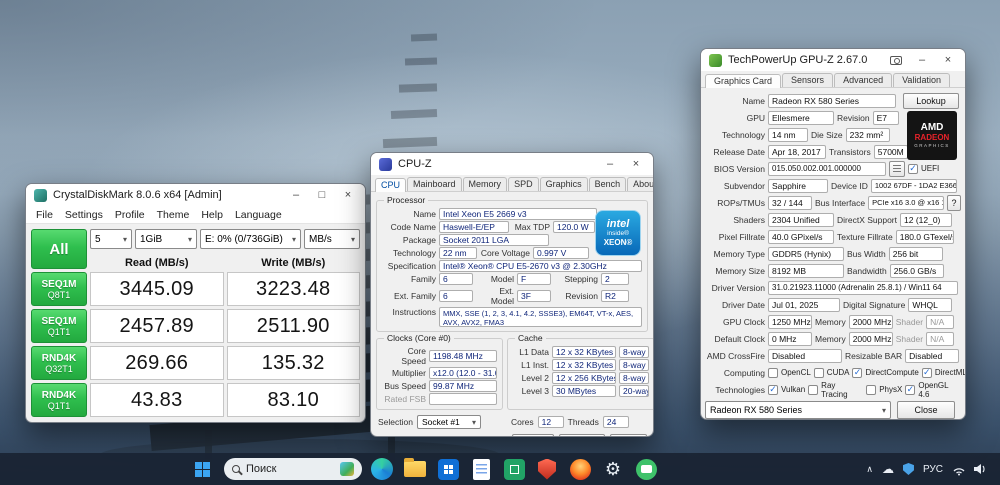  What do you see at coordinates (533, 434) in the screenshot?
I see `tools-button: Tools ▾` at bounding box center [533, 434].